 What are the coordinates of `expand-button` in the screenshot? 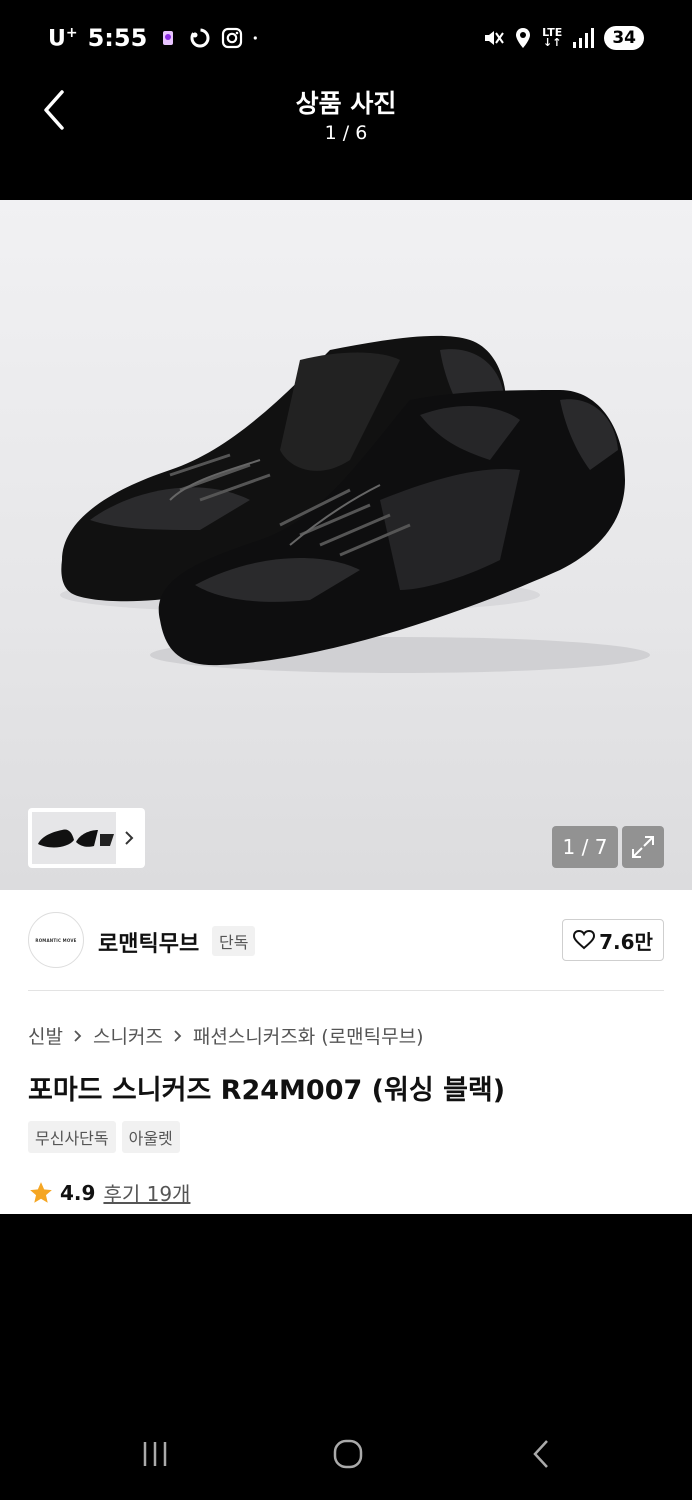 It's located at (643, 847).